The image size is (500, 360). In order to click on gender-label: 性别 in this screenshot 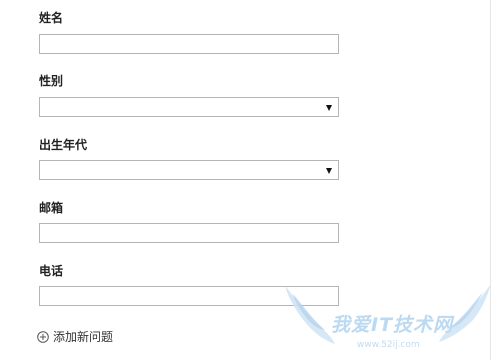, I will do `click(51, 81)`.